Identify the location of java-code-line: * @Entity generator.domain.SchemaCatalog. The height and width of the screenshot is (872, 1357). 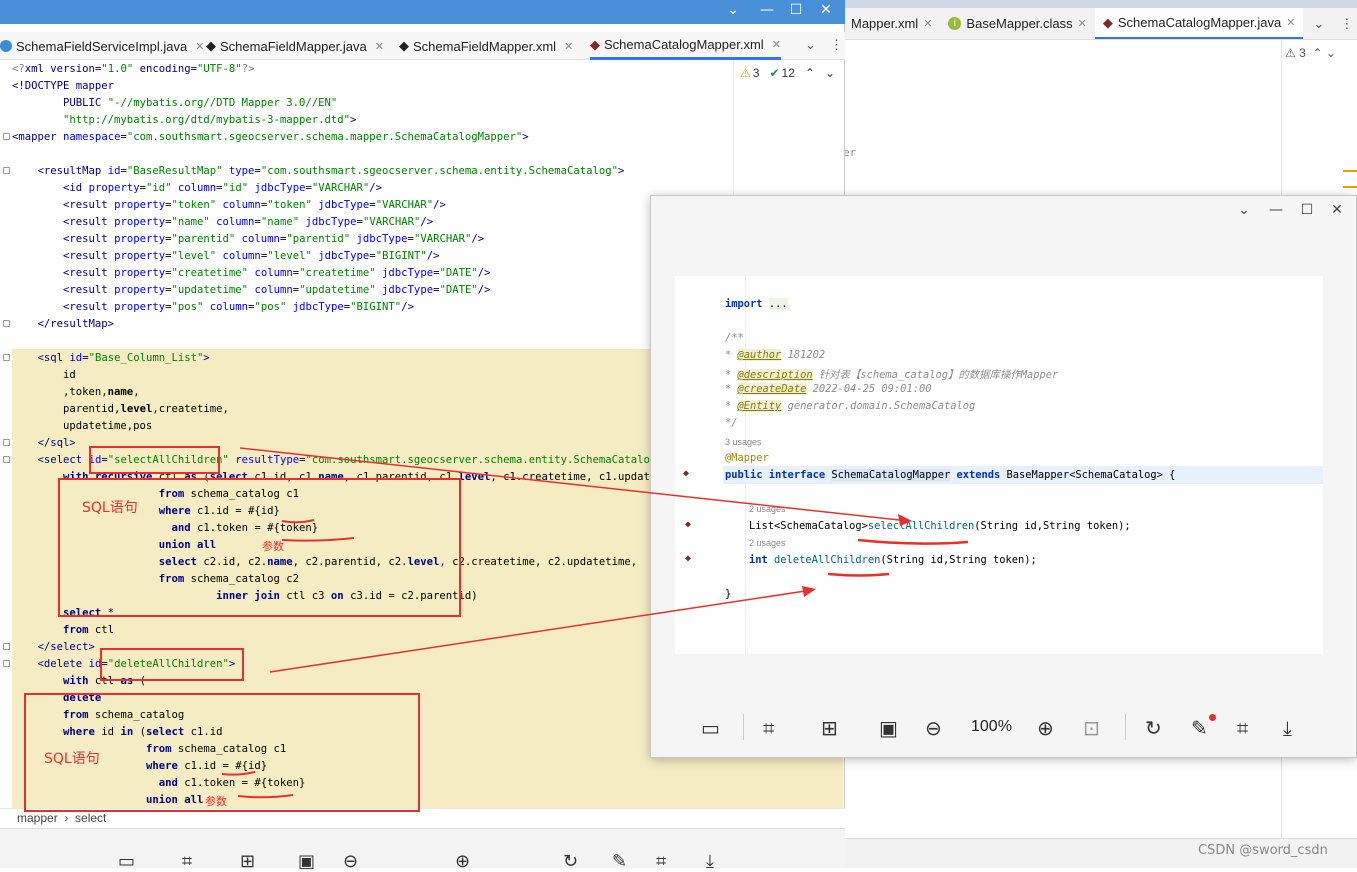
(850, 406).